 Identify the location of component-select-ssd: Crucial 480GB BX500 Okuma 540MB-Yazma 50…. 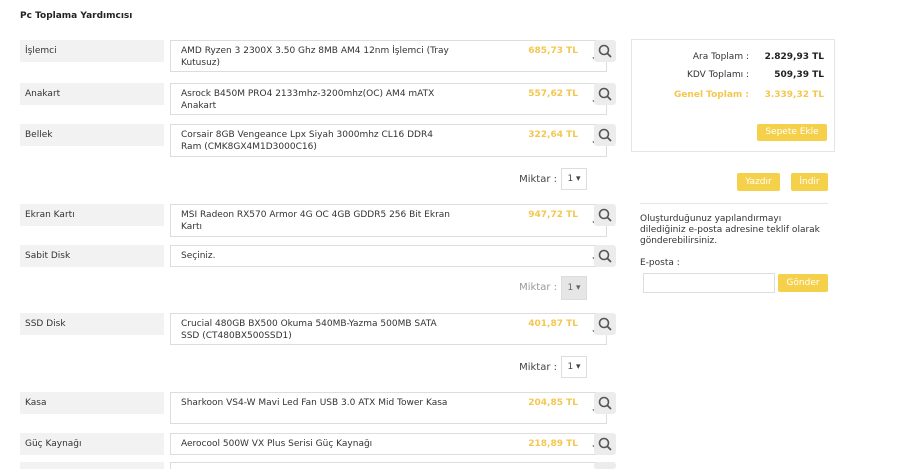
(388, 329).